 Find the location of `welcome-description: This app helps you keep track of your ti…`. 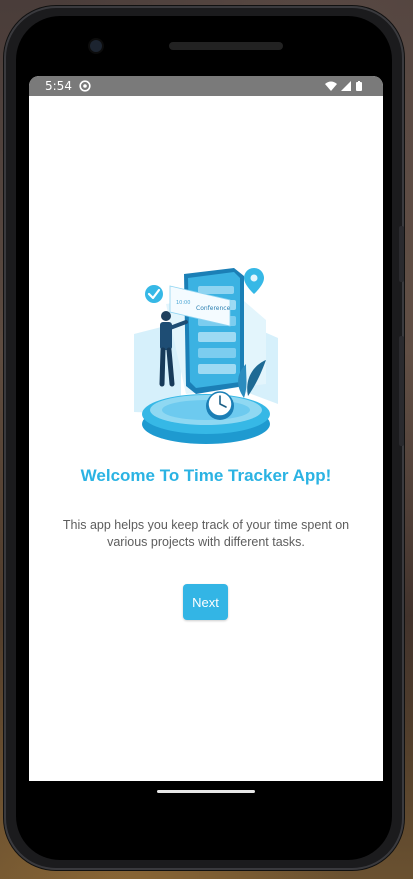

welcome-description: This app helps you keep track of your ti… is located at coordinates (206, 533).